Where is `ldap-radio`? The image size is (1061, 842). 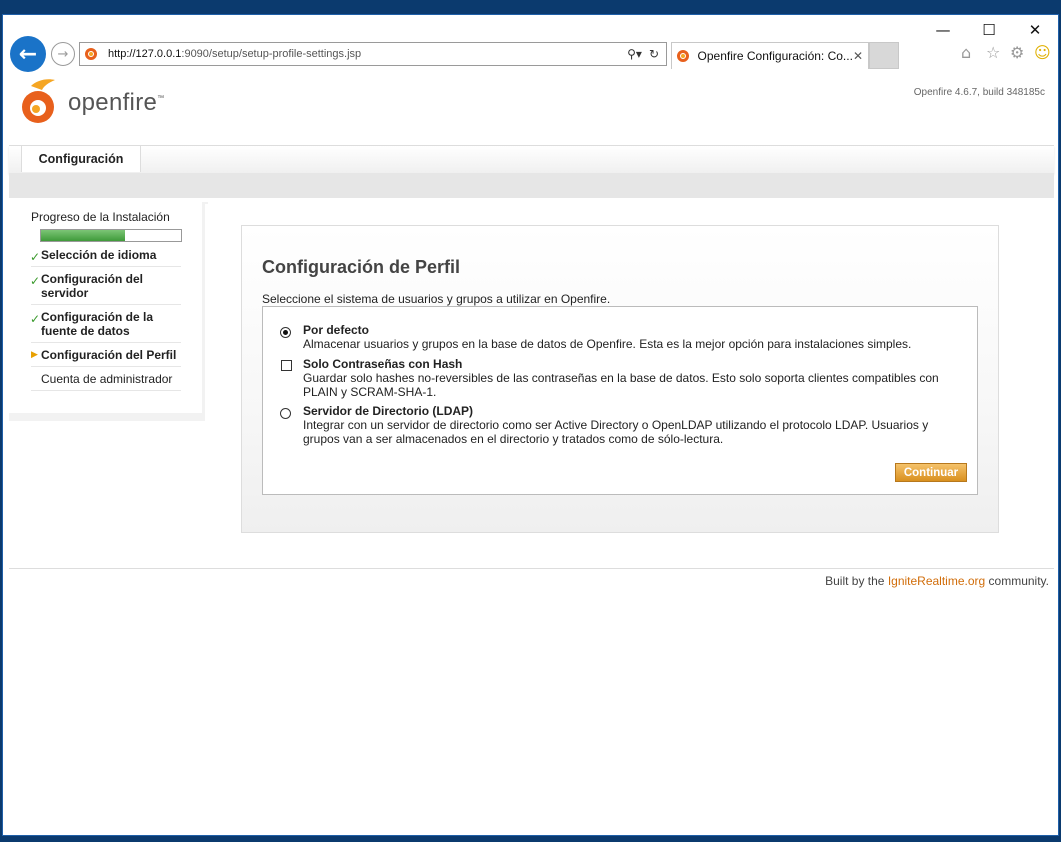 ldap-radio is located at coordinates (285, 413).